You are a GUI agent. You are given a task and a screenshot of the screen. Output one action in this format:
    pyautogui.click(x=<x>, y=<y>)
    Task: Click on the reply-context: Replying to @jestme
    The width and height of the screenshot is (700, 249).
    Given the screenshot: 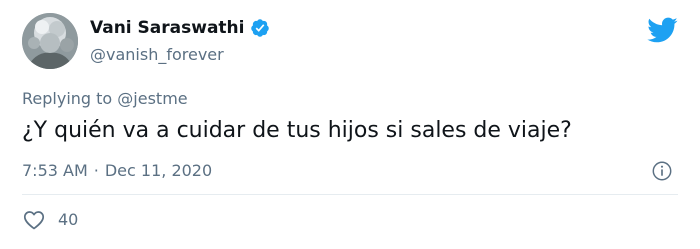 What is the action you would take?
    pyautogui.click(x=105, y=99)
    